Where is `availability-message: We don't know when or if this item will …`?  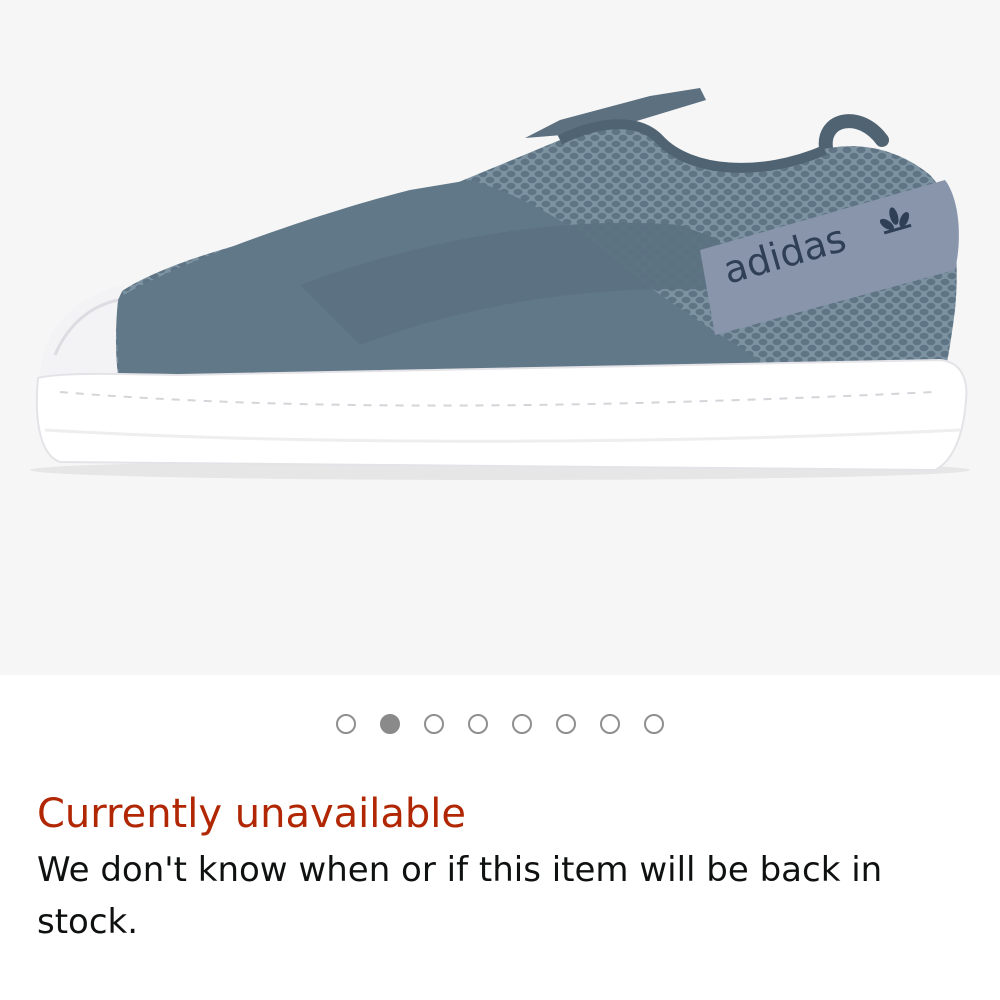
availability-message: We don't know when or if this item will … is located at coordinates (460, 896).